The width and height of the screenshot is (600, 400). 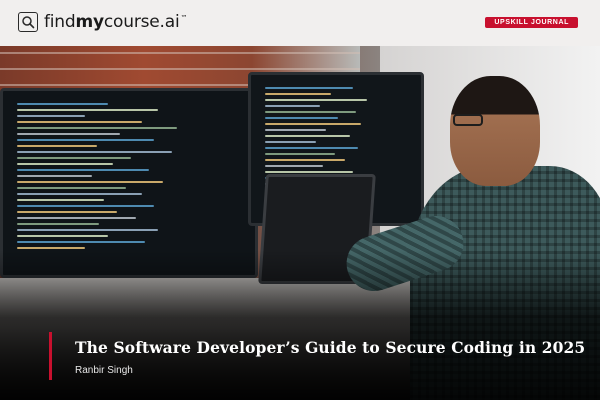 What do you see at coordinates (60, 22) in the screenshot?
I see `logo-find: find` at bounding box center [60, 22].